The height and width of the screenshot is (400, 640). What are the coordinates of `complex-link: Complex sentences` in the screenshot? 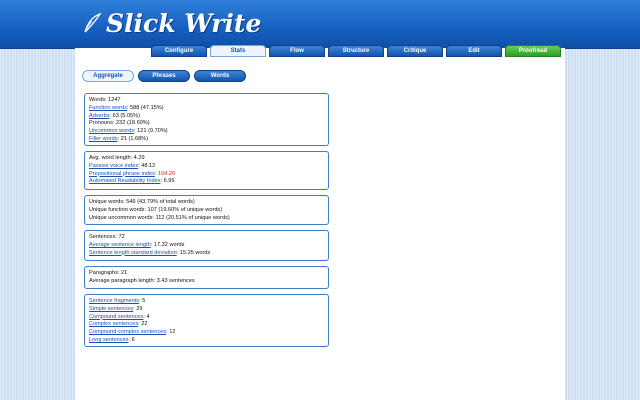 It's located at (113, 324).